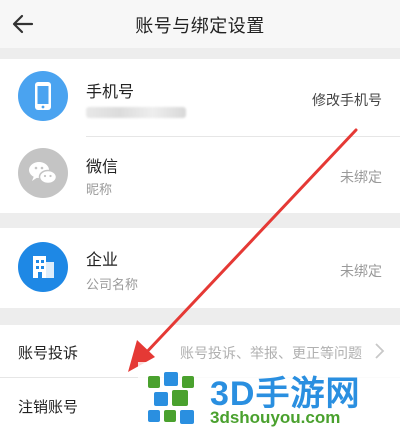  What do you see at coordinates (275, 417) in the screenshot?
I see `watermark-site-url: 3dshouyou.com` at bounding box center [275, 417].